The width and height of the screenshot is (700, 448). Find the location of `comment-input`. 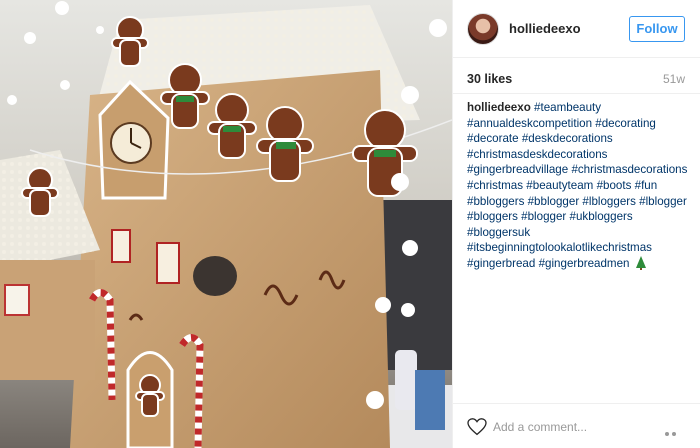

comment-input is located at coordinates (573, 427).